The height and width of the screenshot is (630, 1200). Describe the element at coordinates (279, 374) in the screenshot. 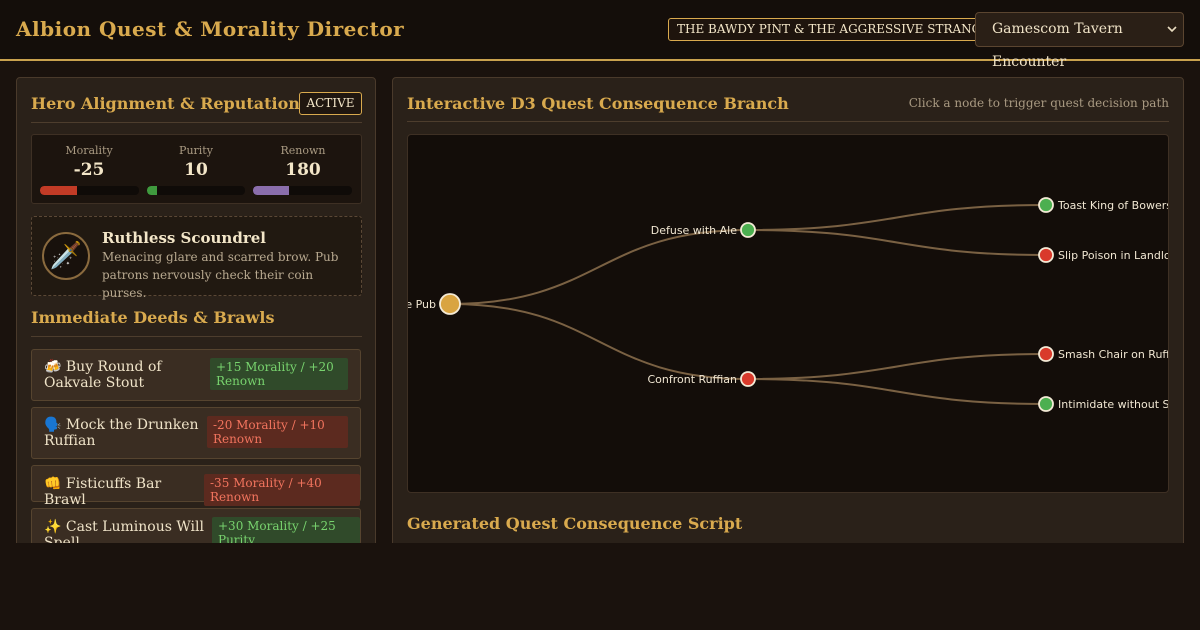

I see `deed-effect: +15 Morality / +20 Renown` at that location.